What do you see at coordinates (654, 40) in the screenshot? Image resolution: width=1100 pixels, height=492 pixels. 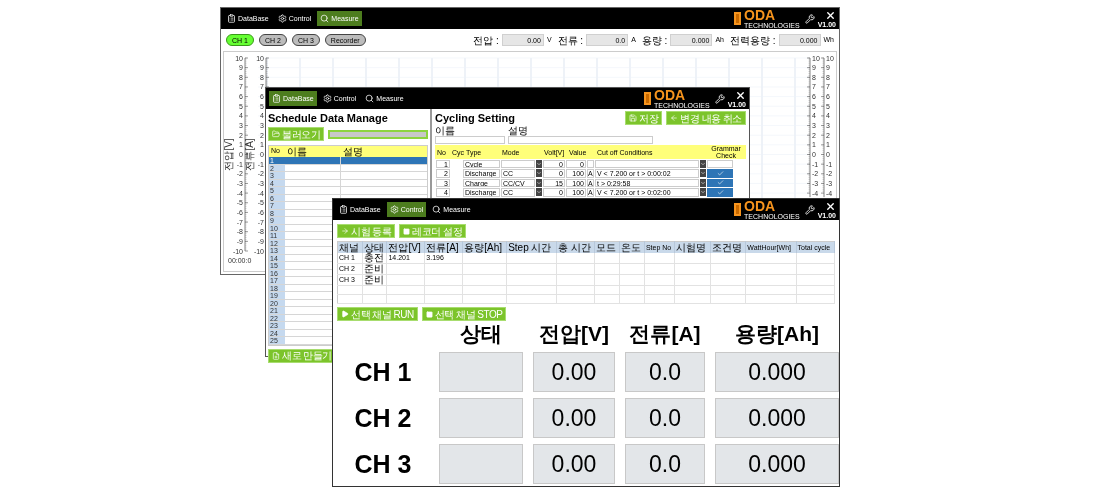 I see `readout-label: 용량 :` at bounding box center [654, 40].